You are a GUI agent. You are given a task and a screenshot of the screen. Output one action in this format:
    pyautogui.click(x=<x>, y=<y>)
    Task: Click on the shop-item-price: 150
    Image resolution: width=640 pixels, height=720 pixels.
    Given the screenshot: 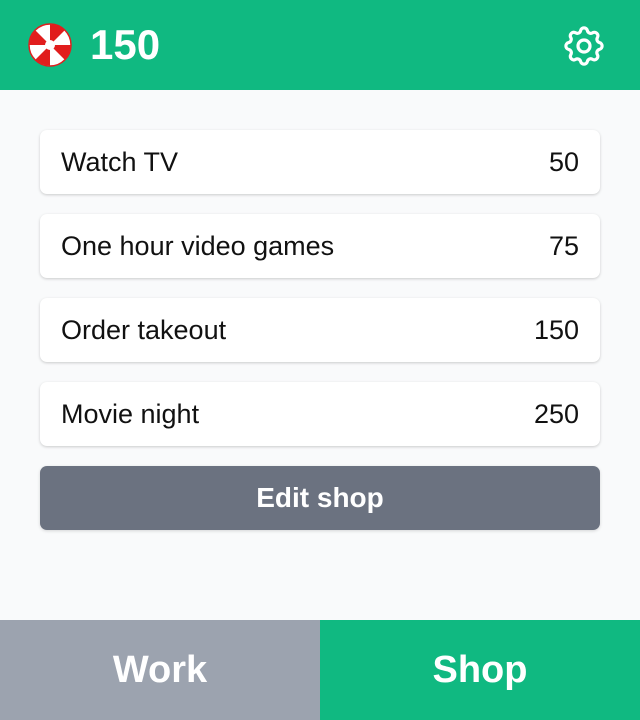 What is the action you would take?
    pyautogui.click(x=556, y=329)
    